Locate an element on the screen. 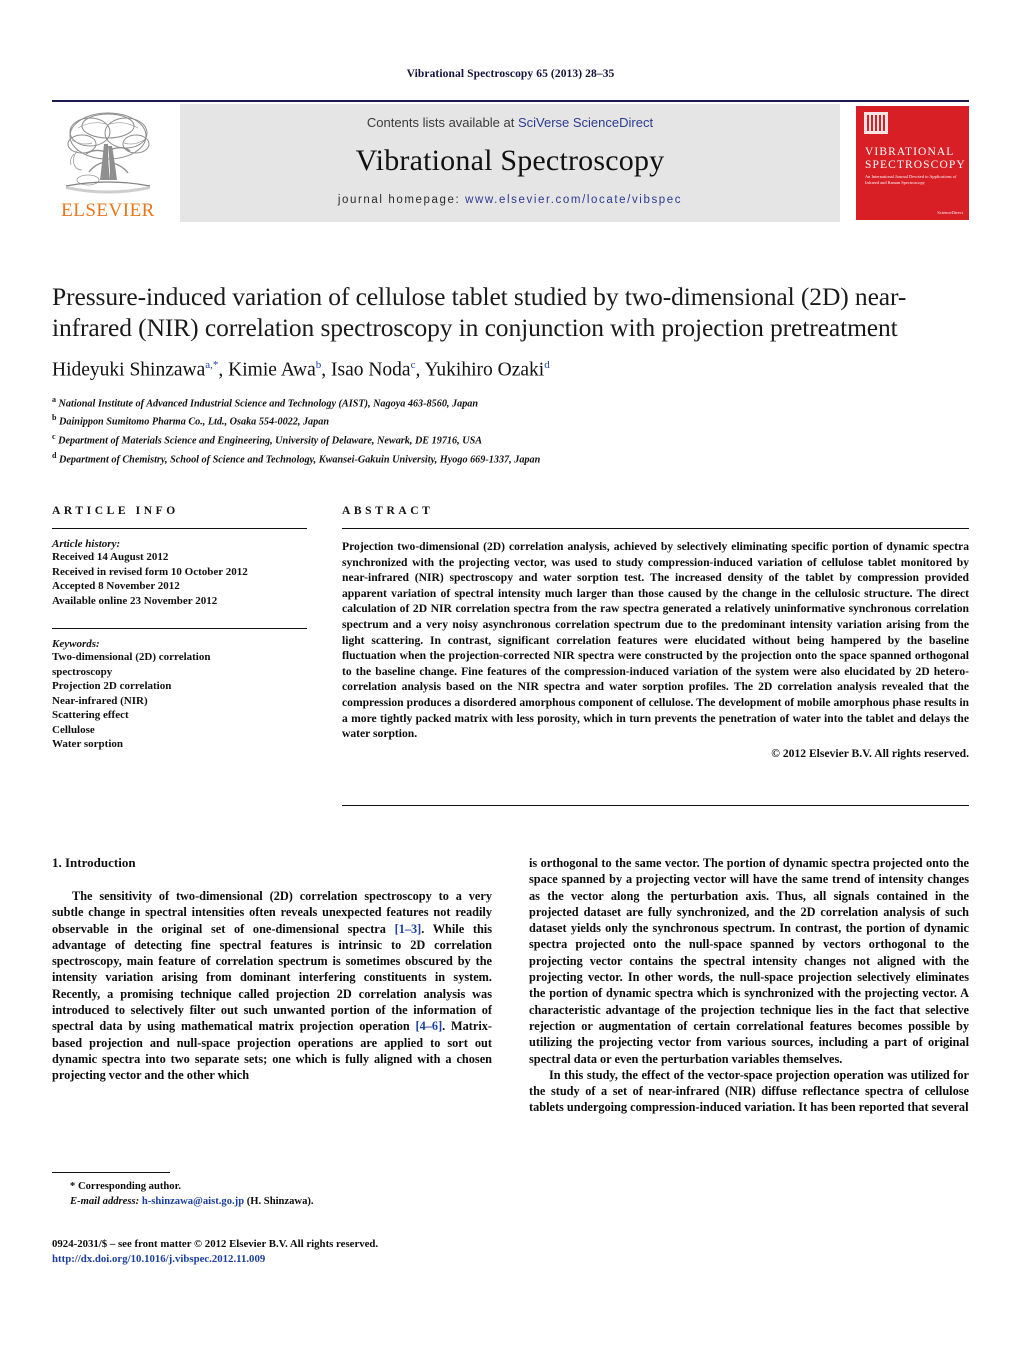 The width and height of the screenshot is (1021, 1351). affiliation-mark: d is located at coordinates (54, 456).